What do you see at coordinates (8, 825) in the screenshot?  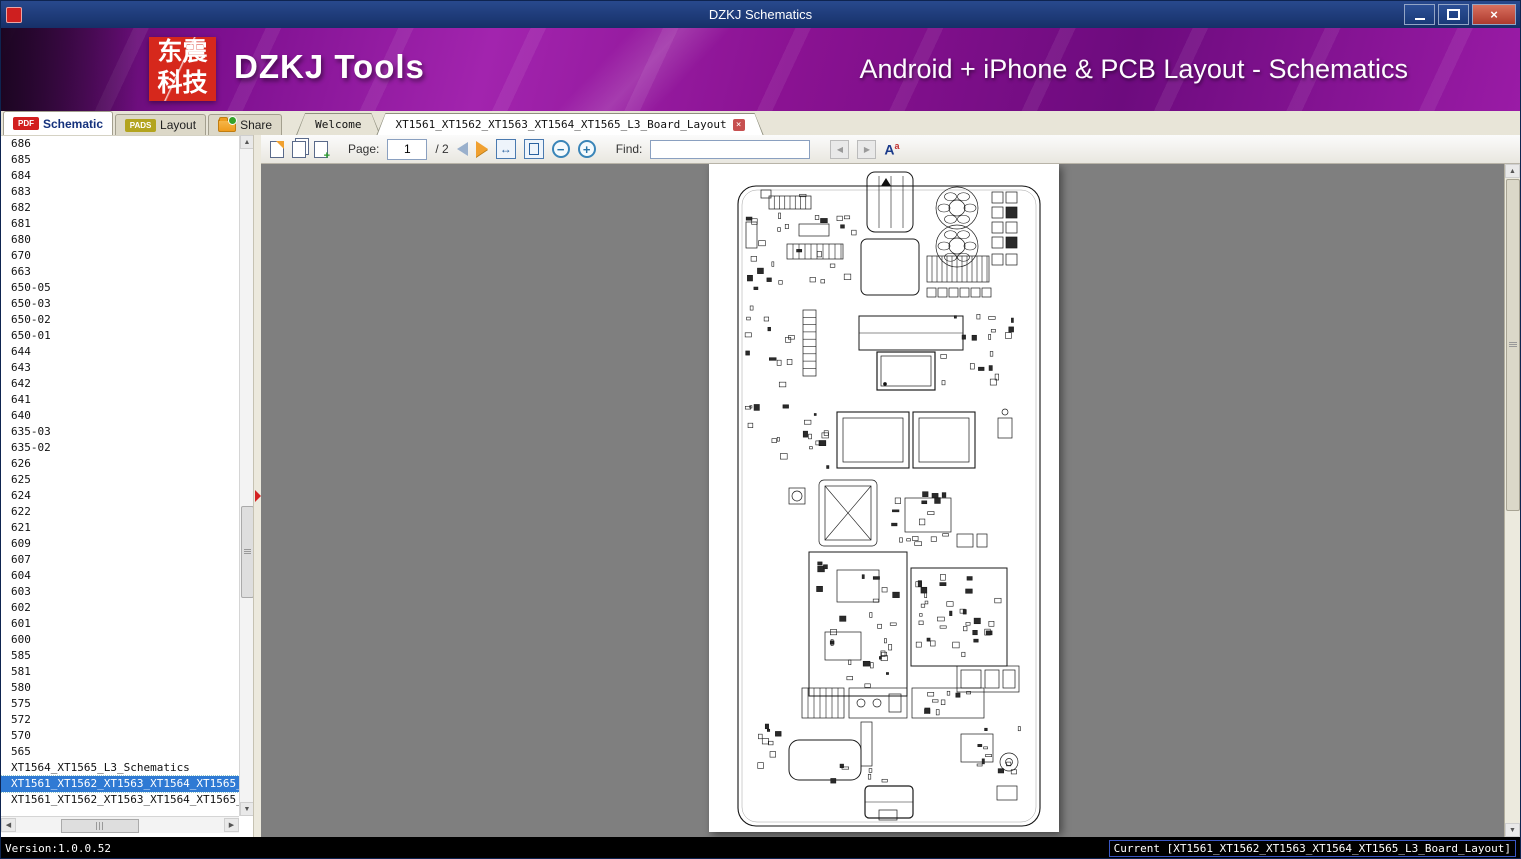 I see `scroll-left-icon: ◀` at bounding box center [8, 825].